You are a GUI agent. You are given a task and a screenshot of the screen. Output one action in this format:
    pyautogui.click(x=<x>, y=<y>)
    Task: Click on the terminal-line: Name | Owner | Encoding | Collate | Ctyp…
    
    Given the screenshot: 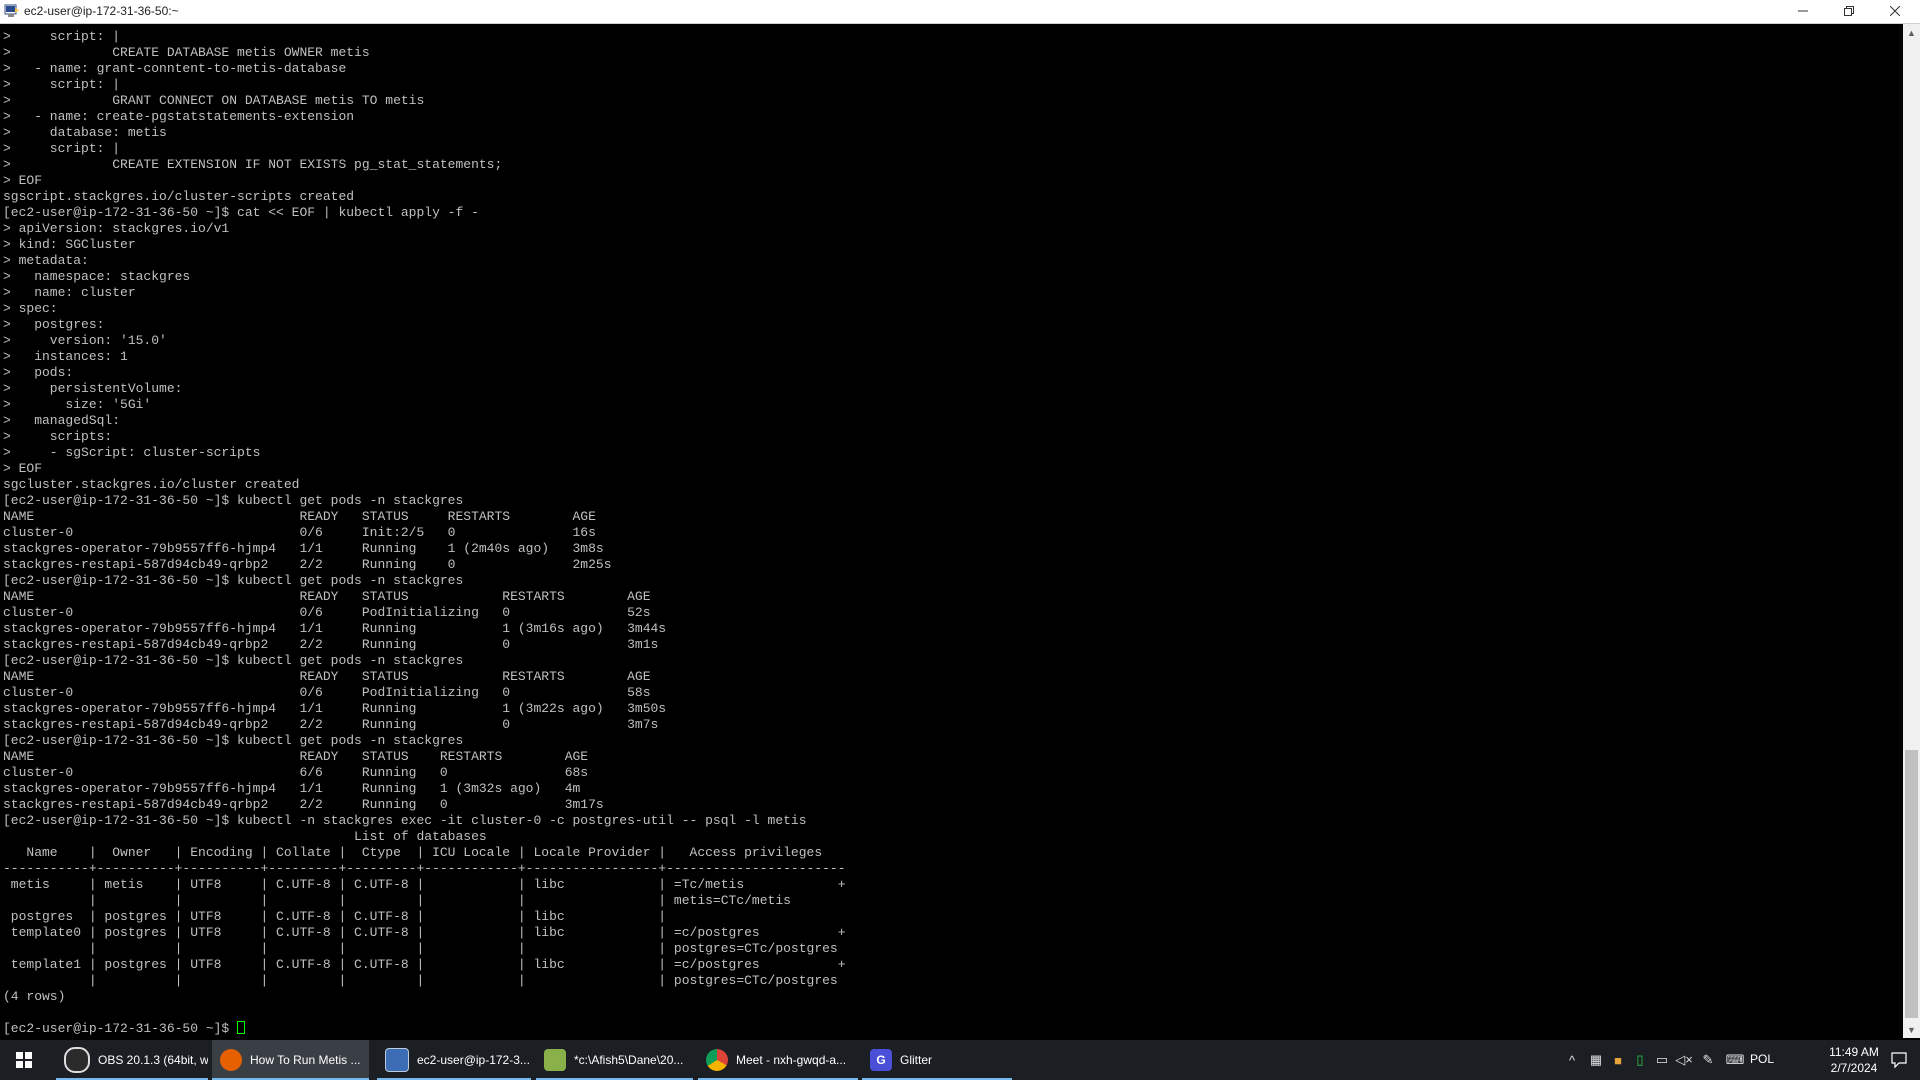 What is the action you would take?
    pyautogui.click(x=413, y=852)
    